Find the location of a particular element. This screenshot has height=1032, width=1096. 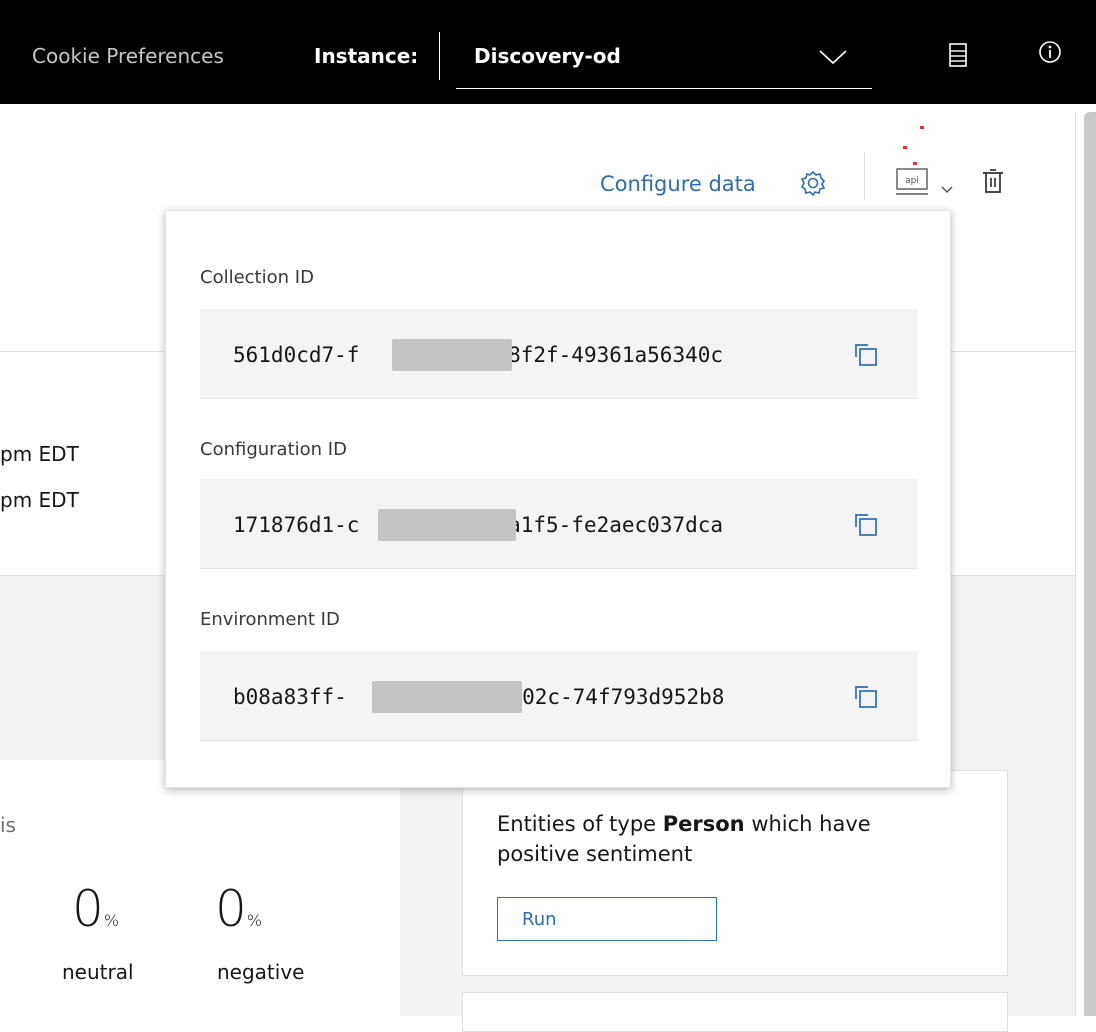

id-prefix: 561d0cd7-f is located at coordinates (296, 355).